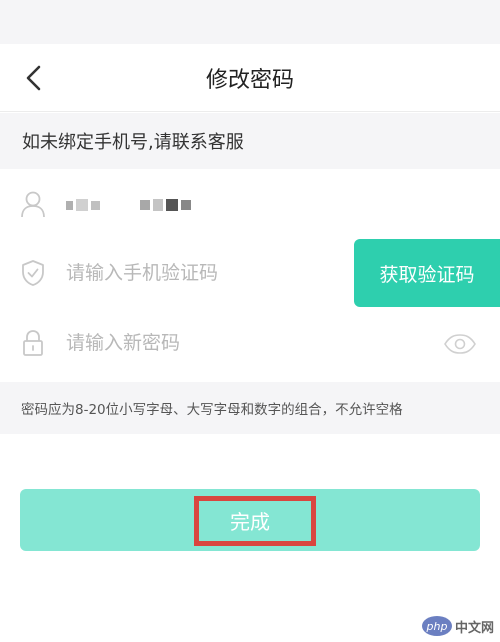  I want to click on submit-button: 完成, so click(250, 520).